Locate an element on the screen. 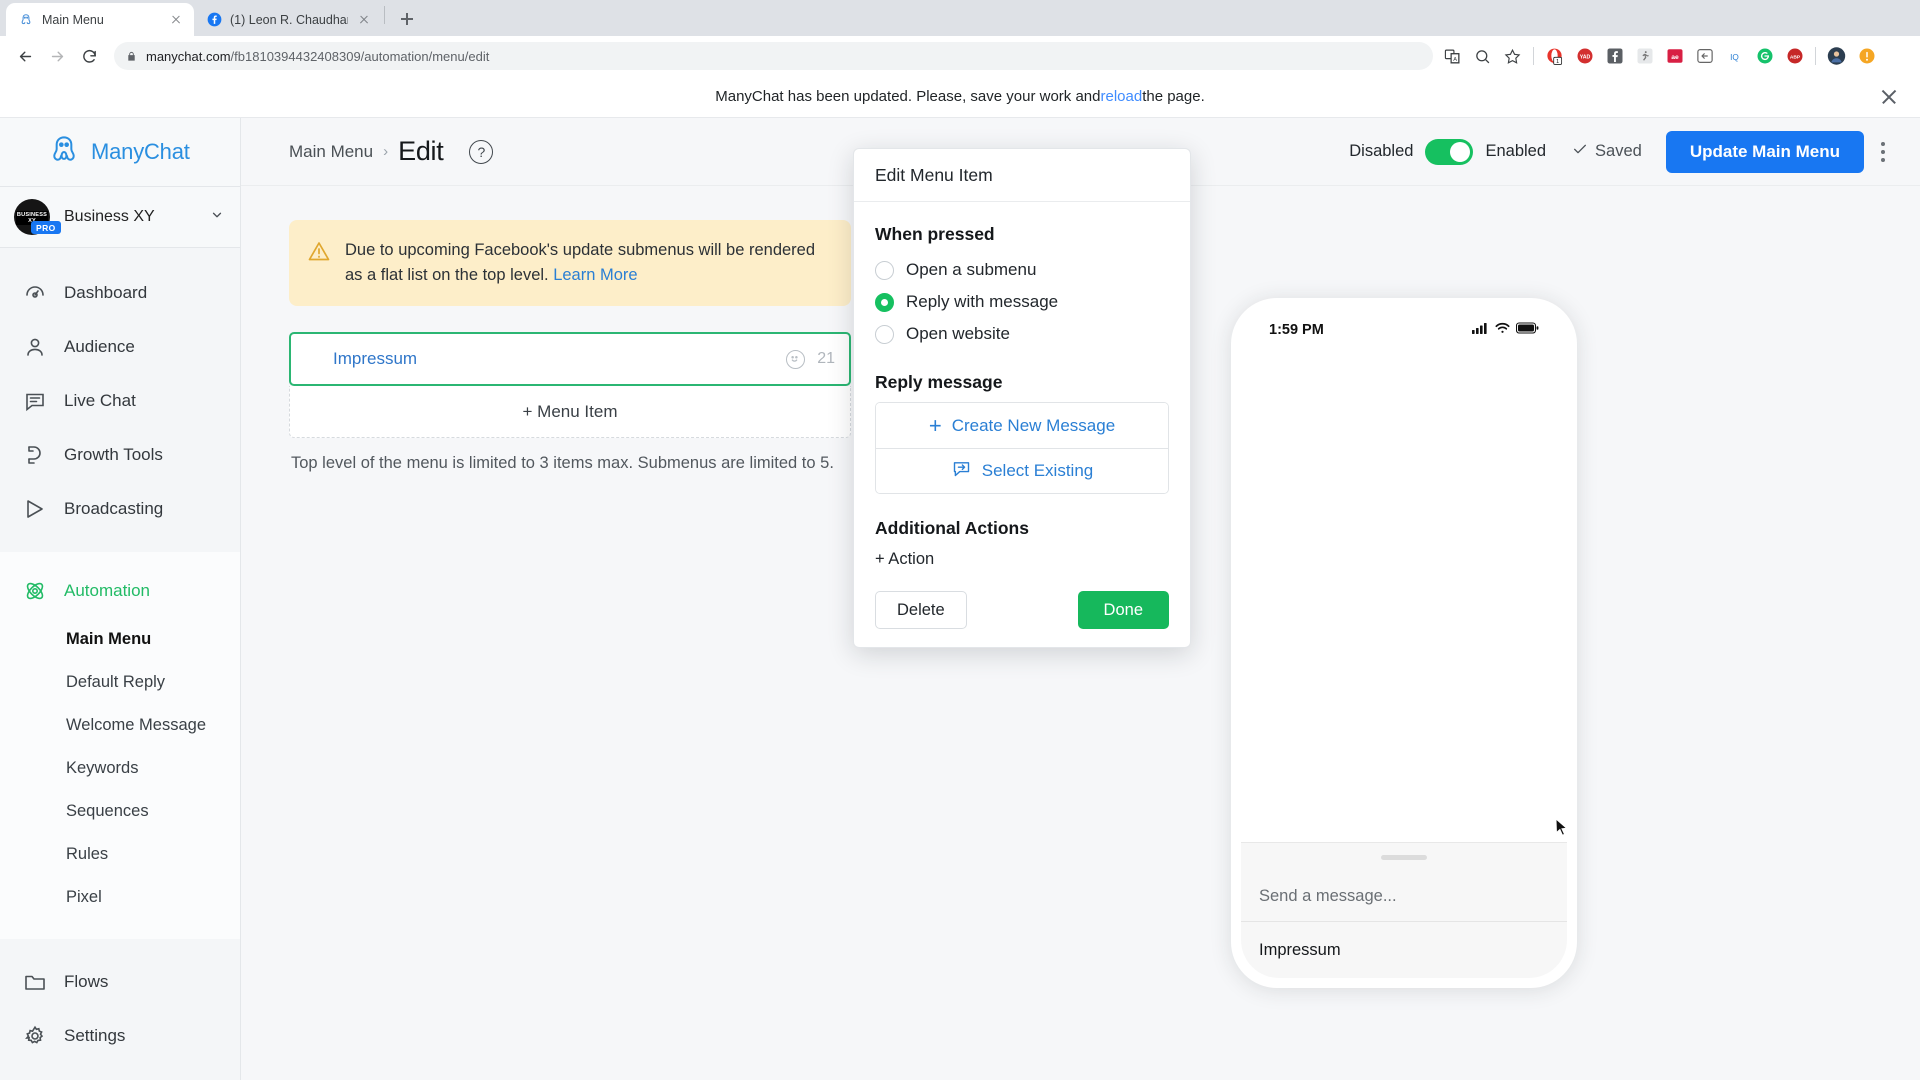  sidebar-subitem-label: Rules is located at coordinates (87, 854).